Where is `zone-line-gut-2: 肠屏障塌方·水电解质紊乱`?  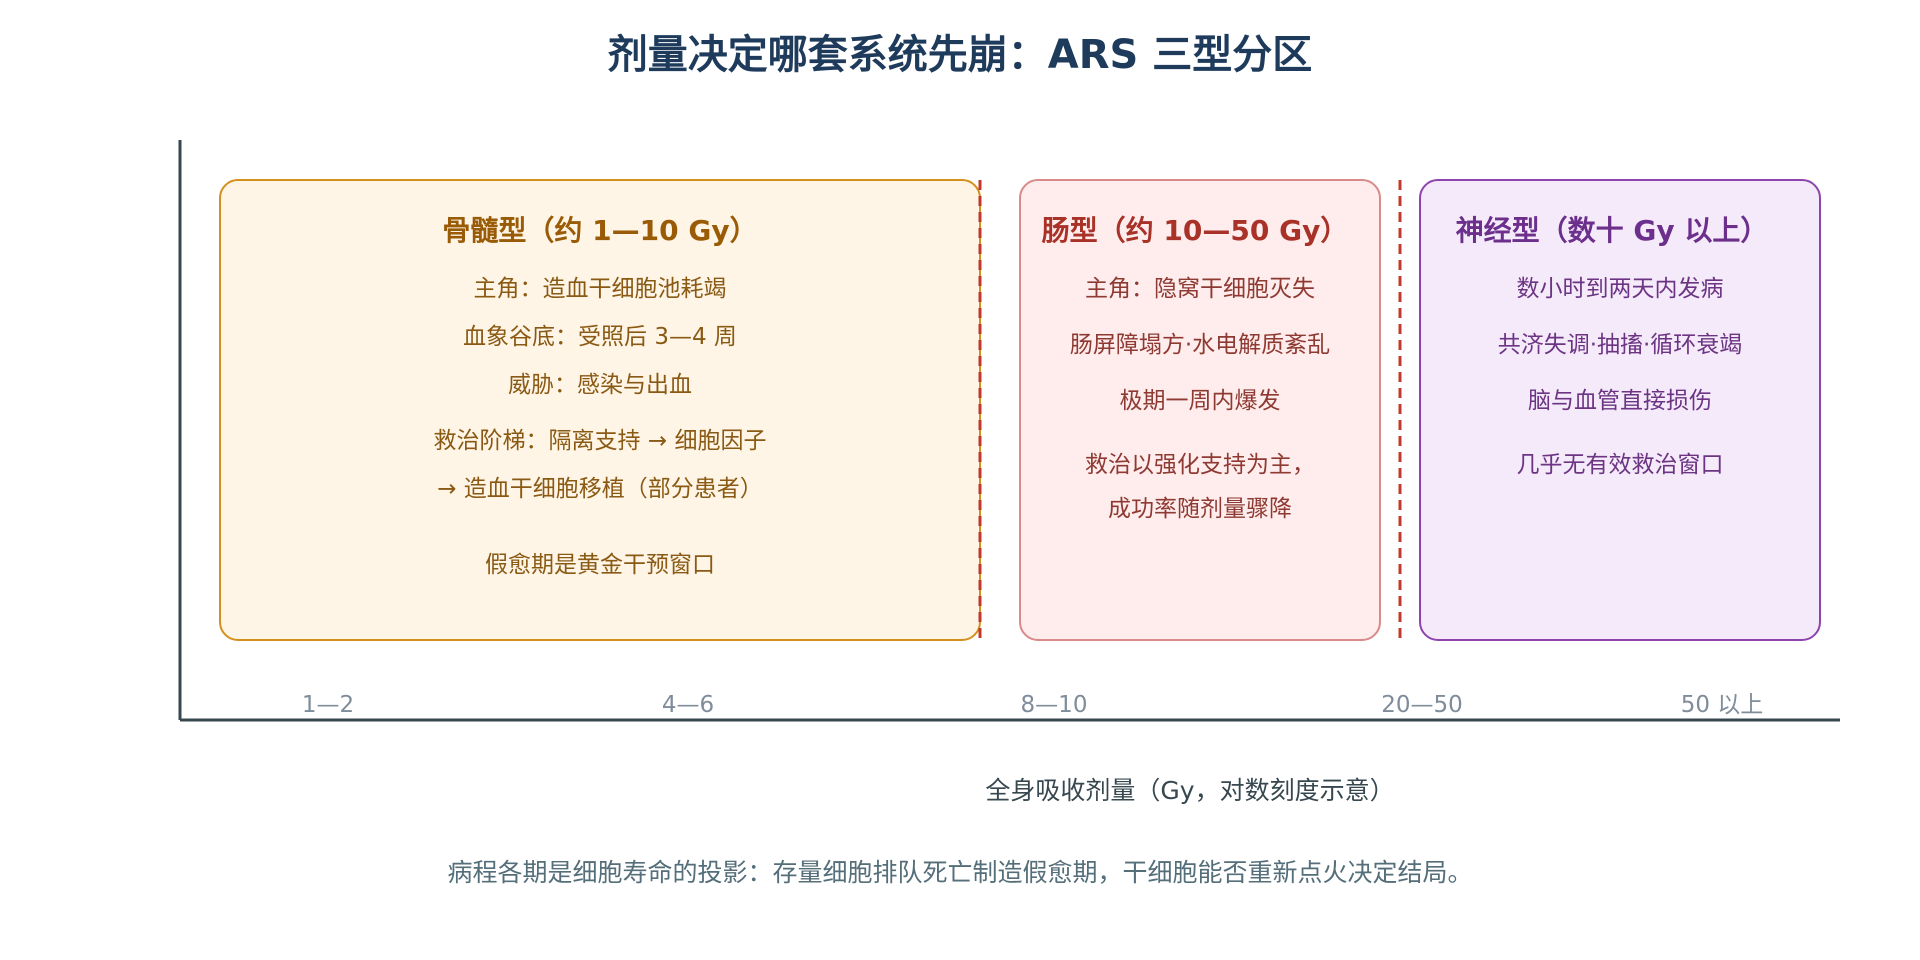
zone-line-gut-2: 肠屏障塌方·水电解质紊乱 is located at coordinates (1200, 345).